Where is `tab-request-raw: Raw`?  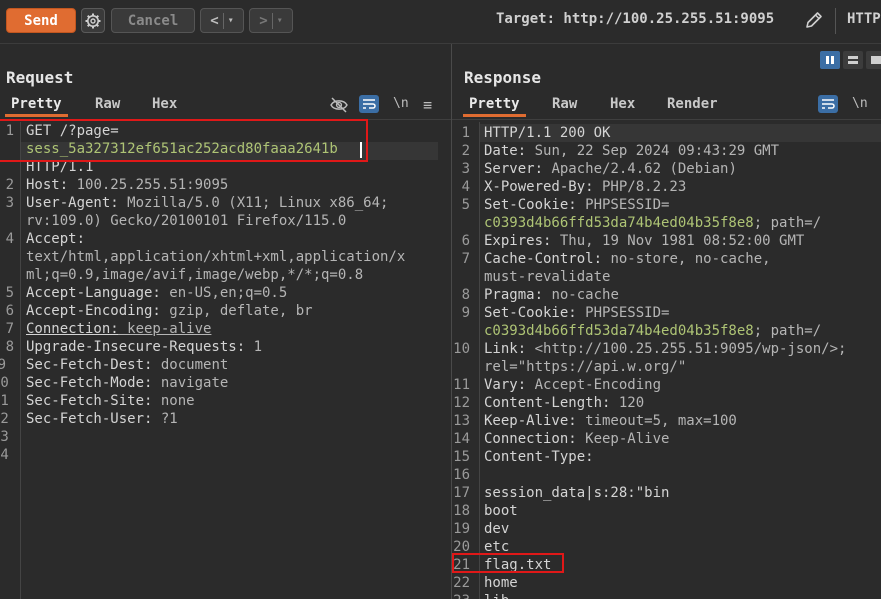 tab-request-raw: Raw is located at coordinates (107, 104).